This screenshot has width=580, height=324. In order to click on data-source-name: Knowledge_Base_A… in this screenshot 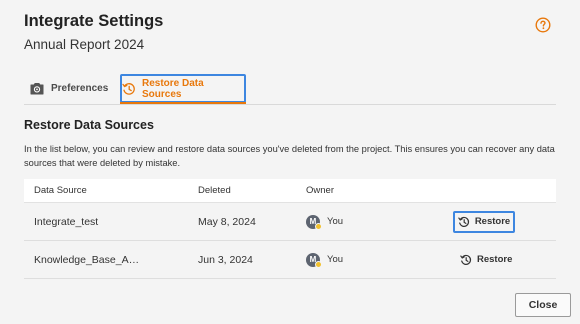, I will do `click(87, 259)`.